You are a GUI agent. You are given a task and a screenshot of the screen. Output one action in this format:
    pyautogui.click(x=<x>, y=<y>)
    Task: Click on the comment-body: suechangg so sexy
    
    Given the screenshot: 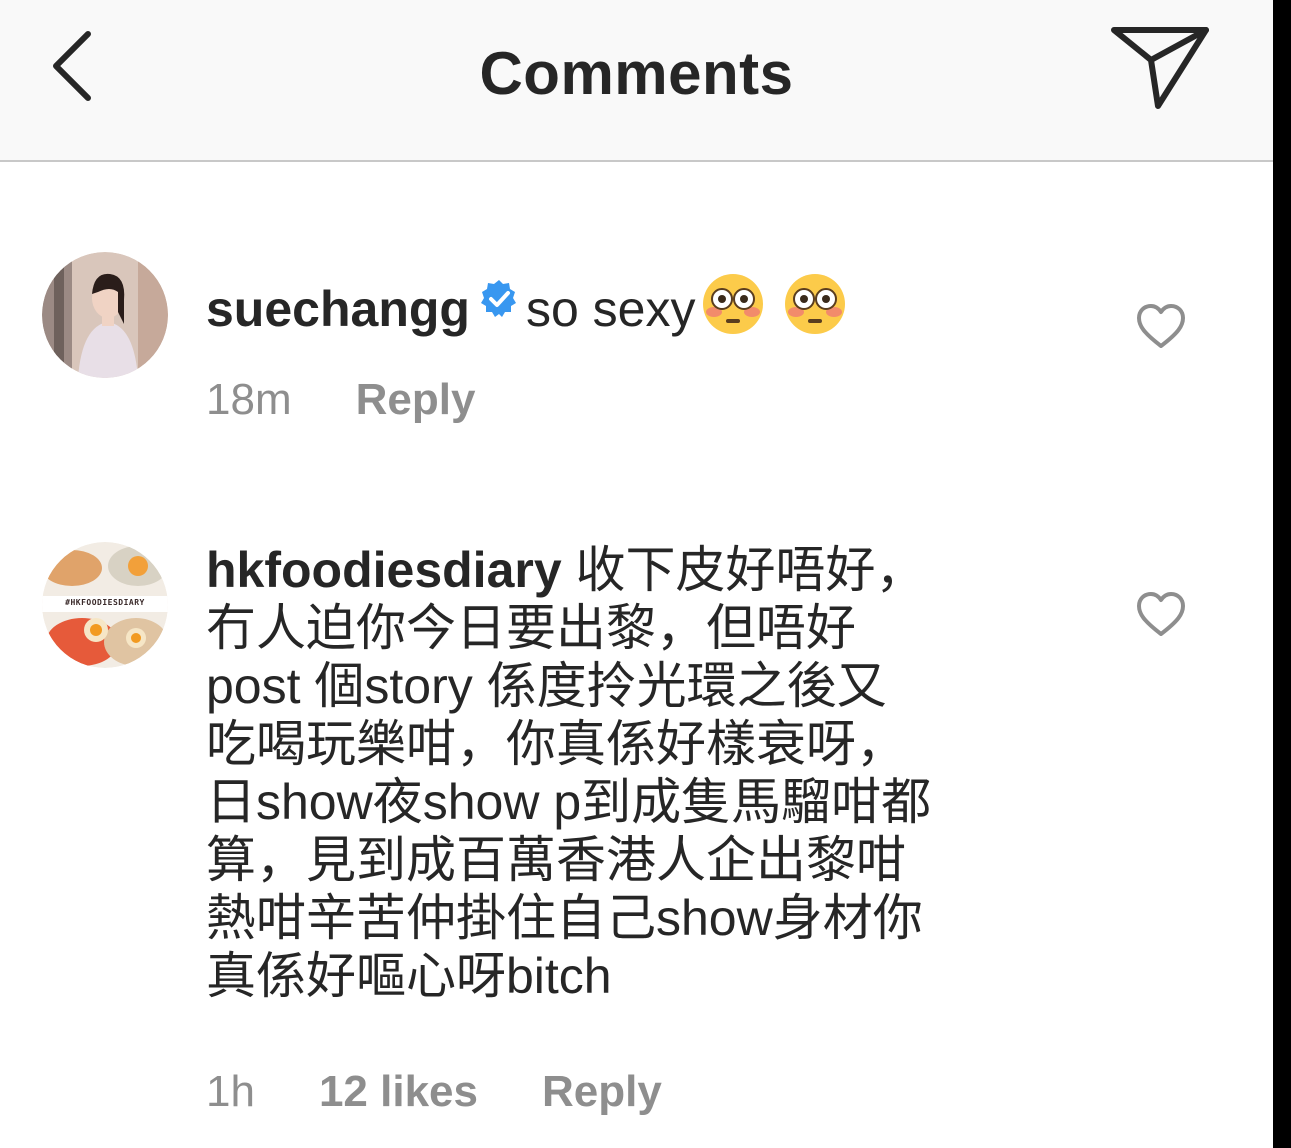 What is the action you would take?
    pyautogui.click(x=526, y=305)
    